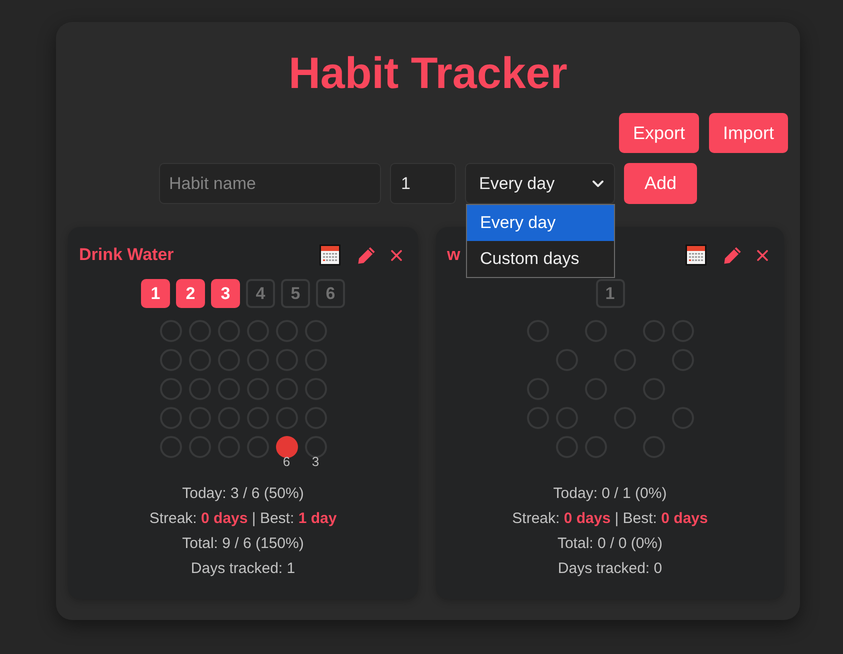 The image size is (843, 654). I want to click on day-count-label: 3, so click(316, 462).